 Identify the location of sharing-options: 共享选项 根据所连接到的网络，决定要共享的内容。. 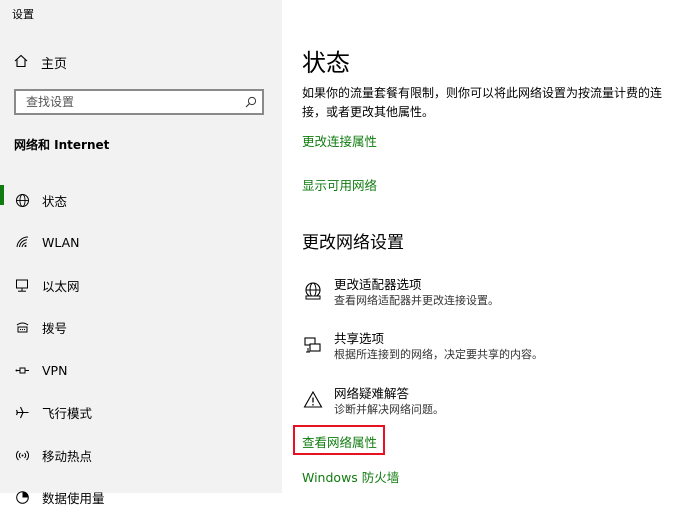
(422, 347).